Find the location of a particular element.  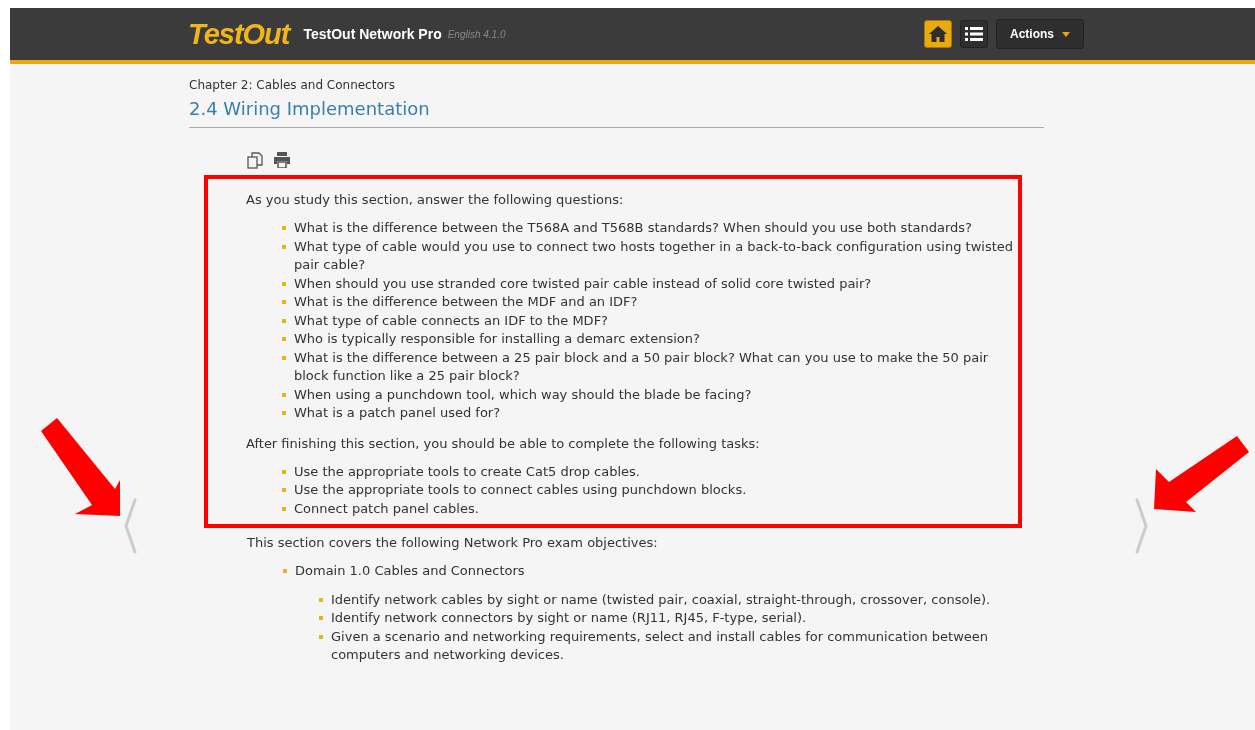

list-item: Use the appropriate tools to connect cables using punchdown blocks. is located at coordinates (520, 490).